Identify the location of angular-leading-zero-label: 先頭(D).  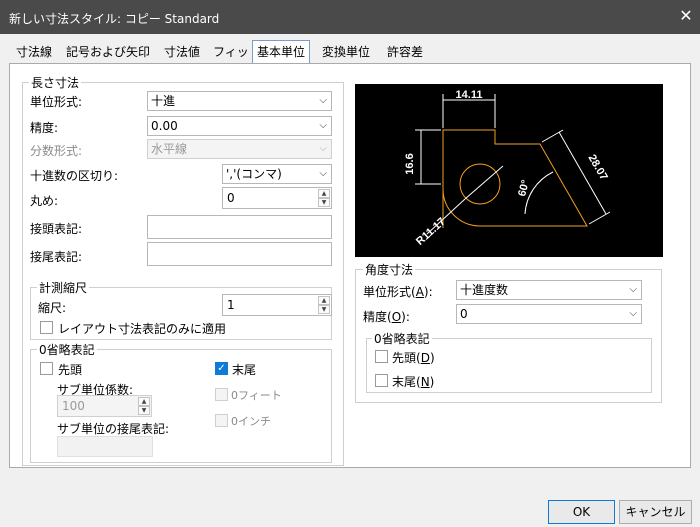
(413, 358).